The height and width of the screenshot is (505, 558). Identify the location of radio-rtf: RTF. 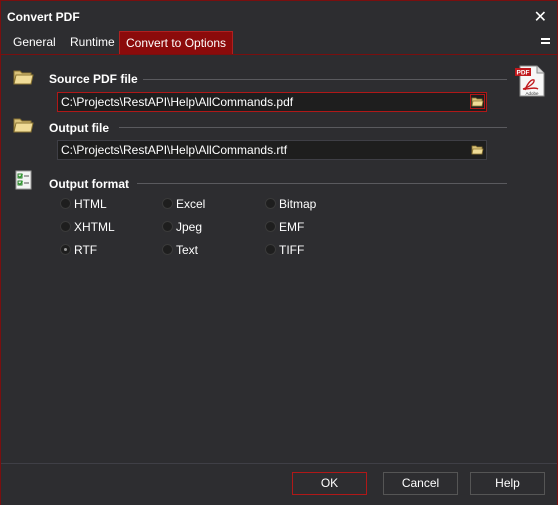
(105, 250).